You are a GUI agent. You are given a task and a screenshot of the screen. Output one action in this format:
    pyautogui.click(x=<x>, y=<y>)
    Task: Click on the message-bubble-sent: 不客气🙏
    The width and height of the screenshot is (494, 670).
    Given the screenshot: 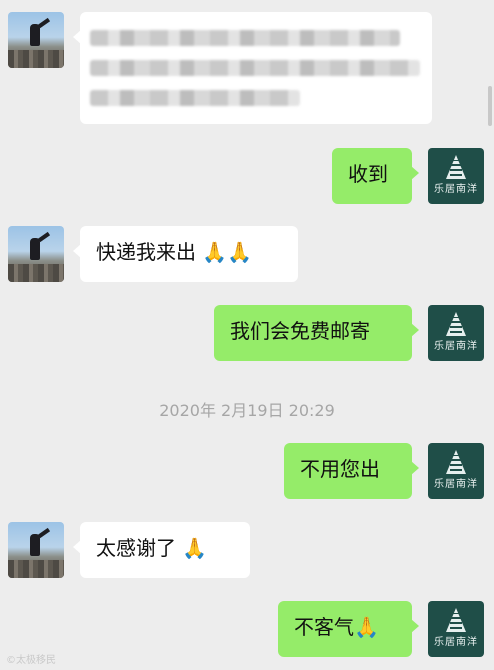 What is the action you would take?
    pyautogui.click(x=348, y=629)
    